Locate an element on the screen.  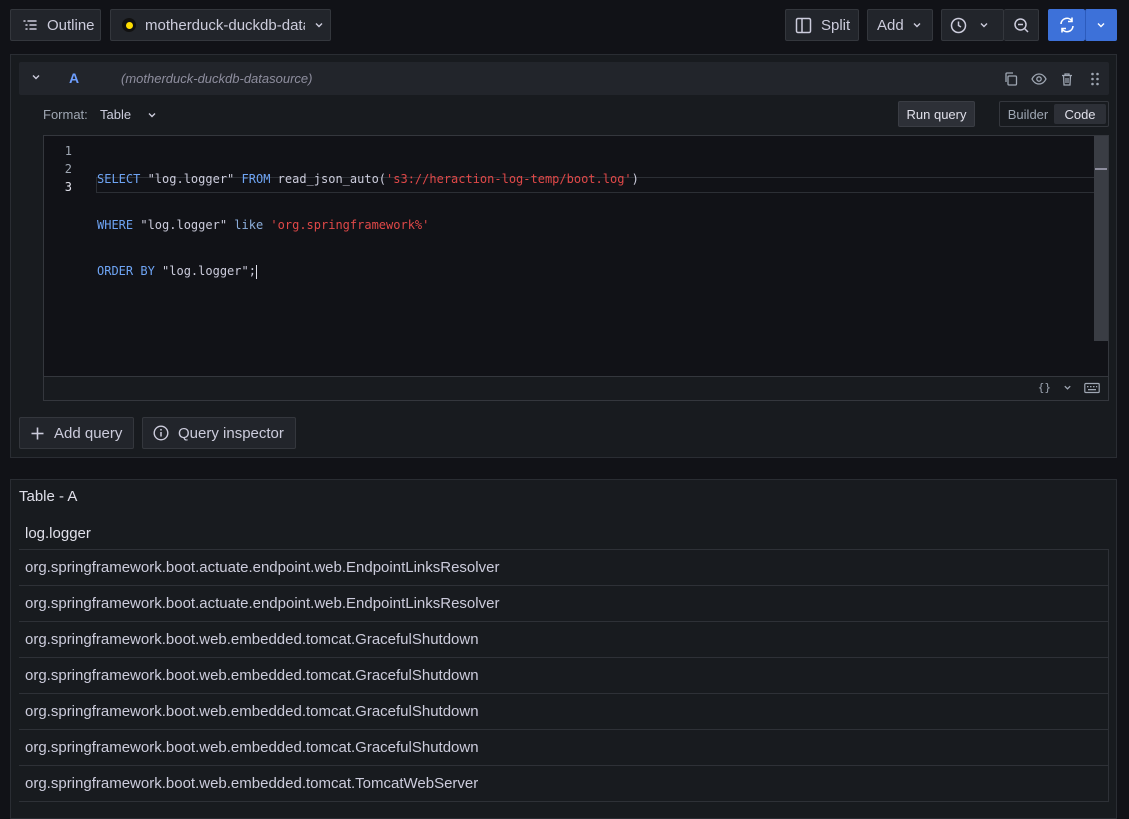
sql-keyword: WHERE is located at coordinates (115, 225).